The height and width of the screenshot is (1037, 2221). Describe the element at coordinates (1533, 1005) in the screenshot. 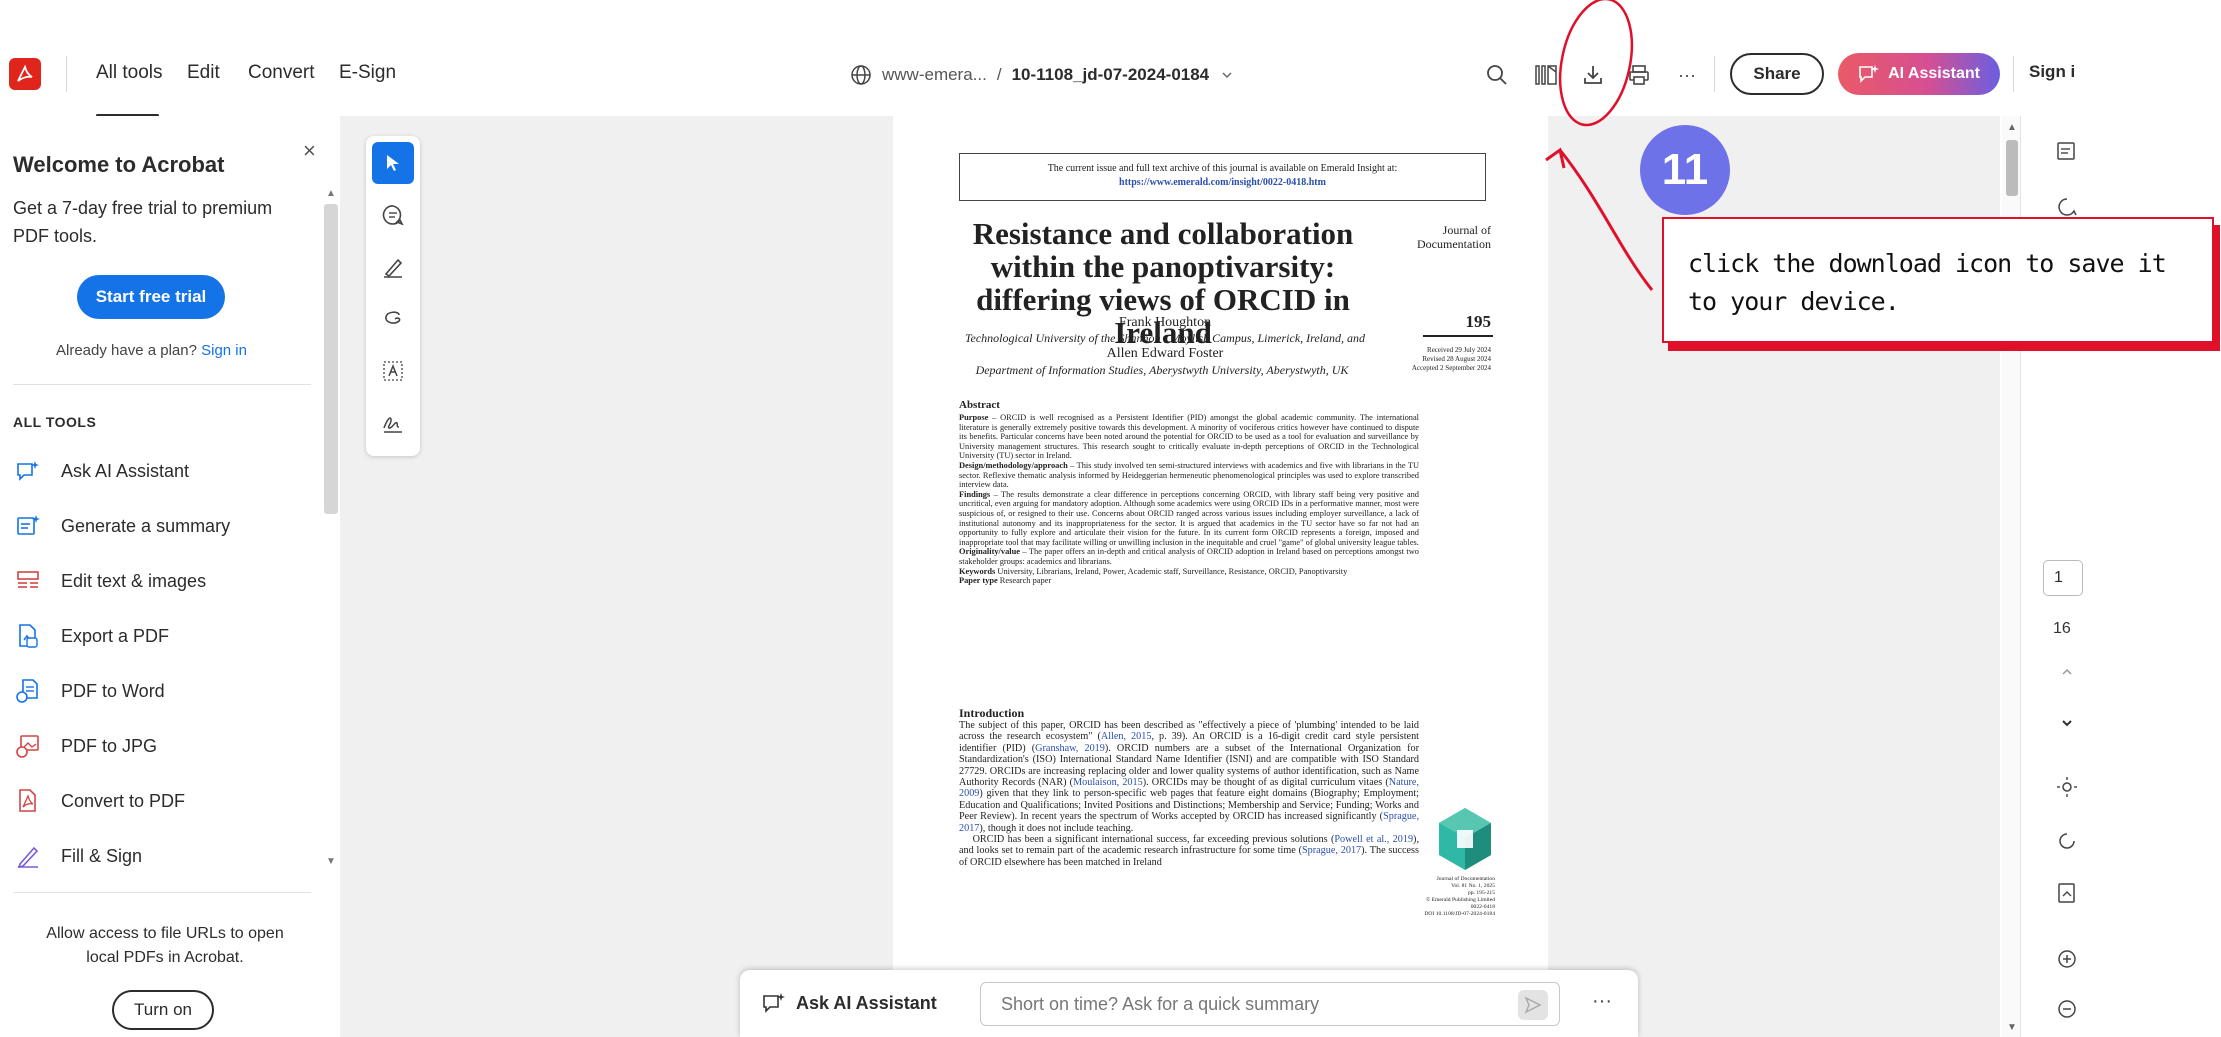

I see `send-icon` at that location.